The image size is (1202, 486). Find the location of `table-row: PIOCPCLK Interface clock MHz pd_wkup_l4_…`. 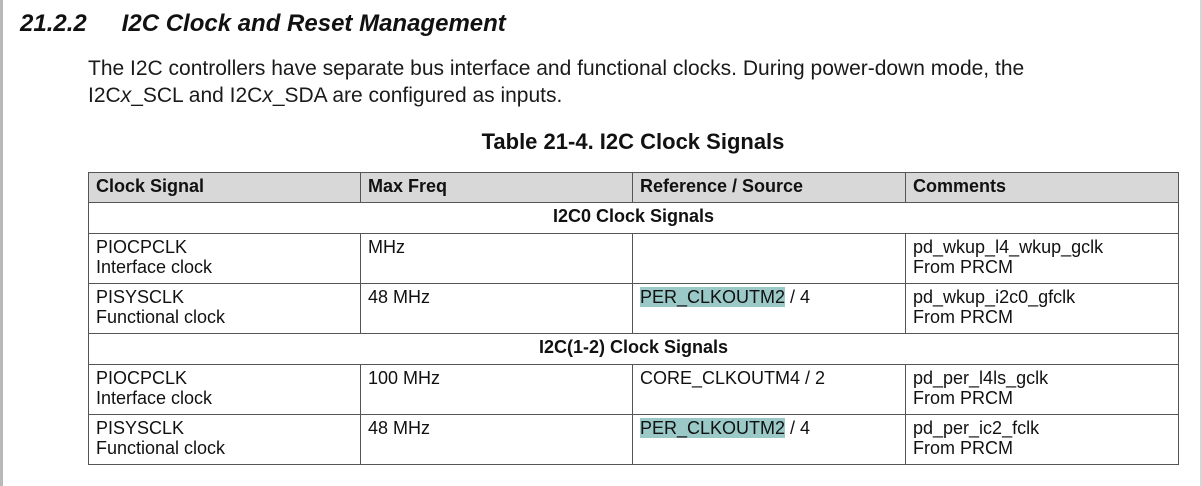

table-row: PIOCPCLK Interface clock MHz pd_wkup_l4_… is located at coordinates (633, 258).